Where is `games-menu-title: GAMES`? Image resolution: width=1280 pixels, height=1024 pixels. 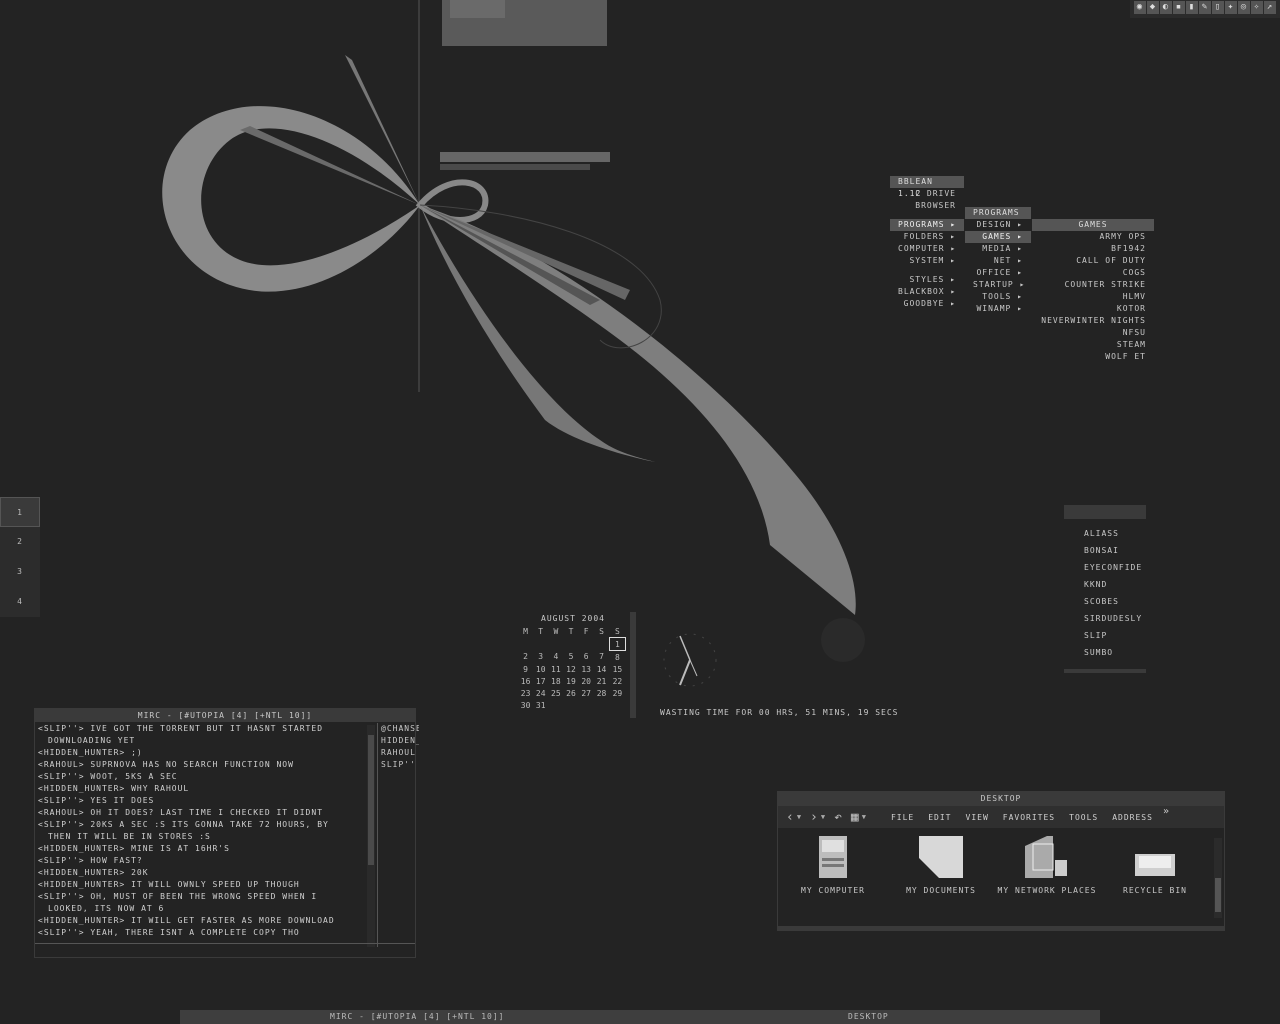 games-menu-title: GAMES is located at coordinates (1093, 225).